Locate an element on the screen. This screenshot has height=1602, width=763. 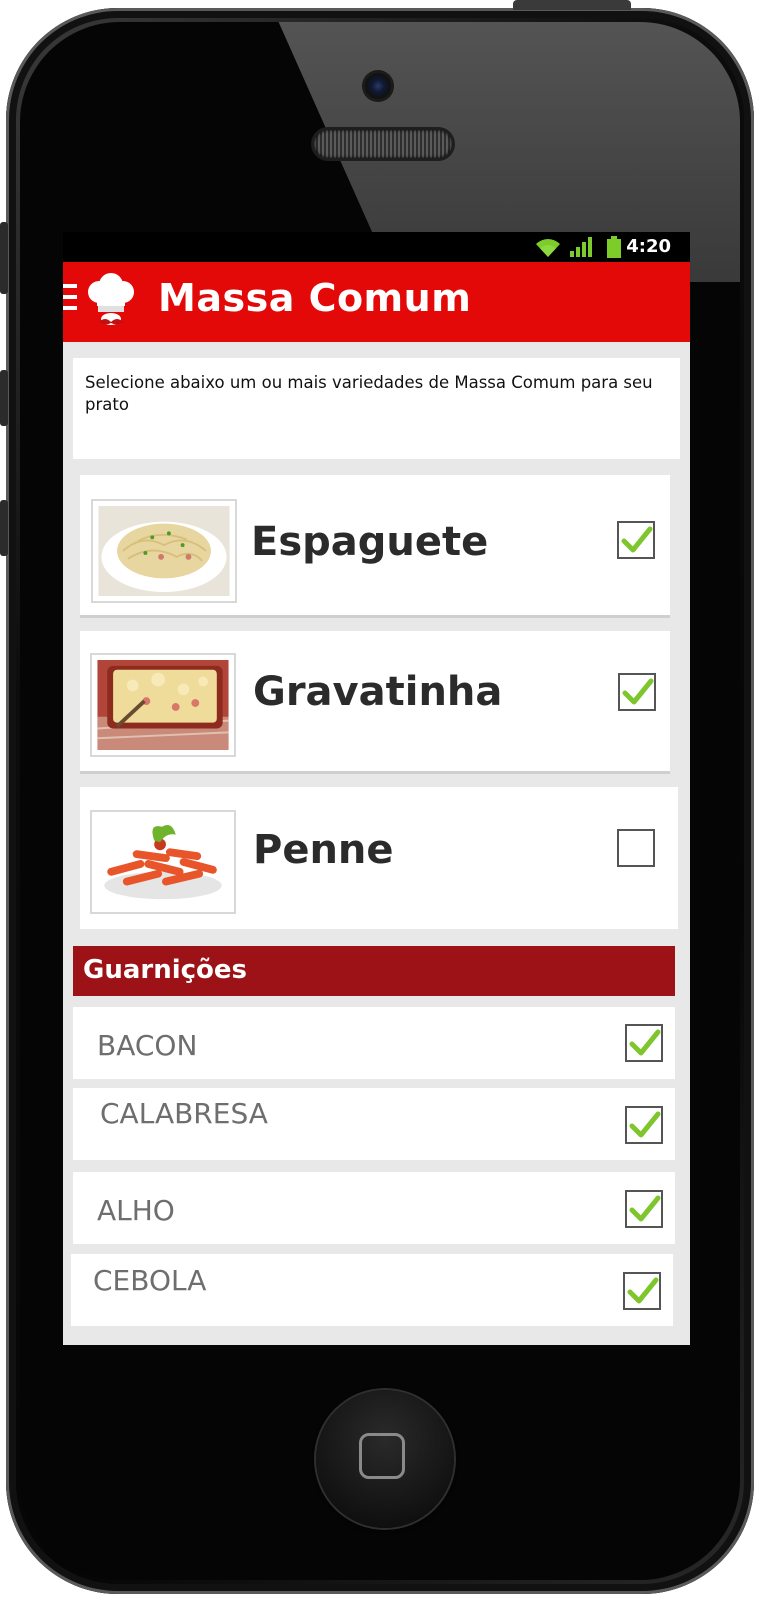
pasta-checkbox-gravatinha is located at coordinates (637, 692).